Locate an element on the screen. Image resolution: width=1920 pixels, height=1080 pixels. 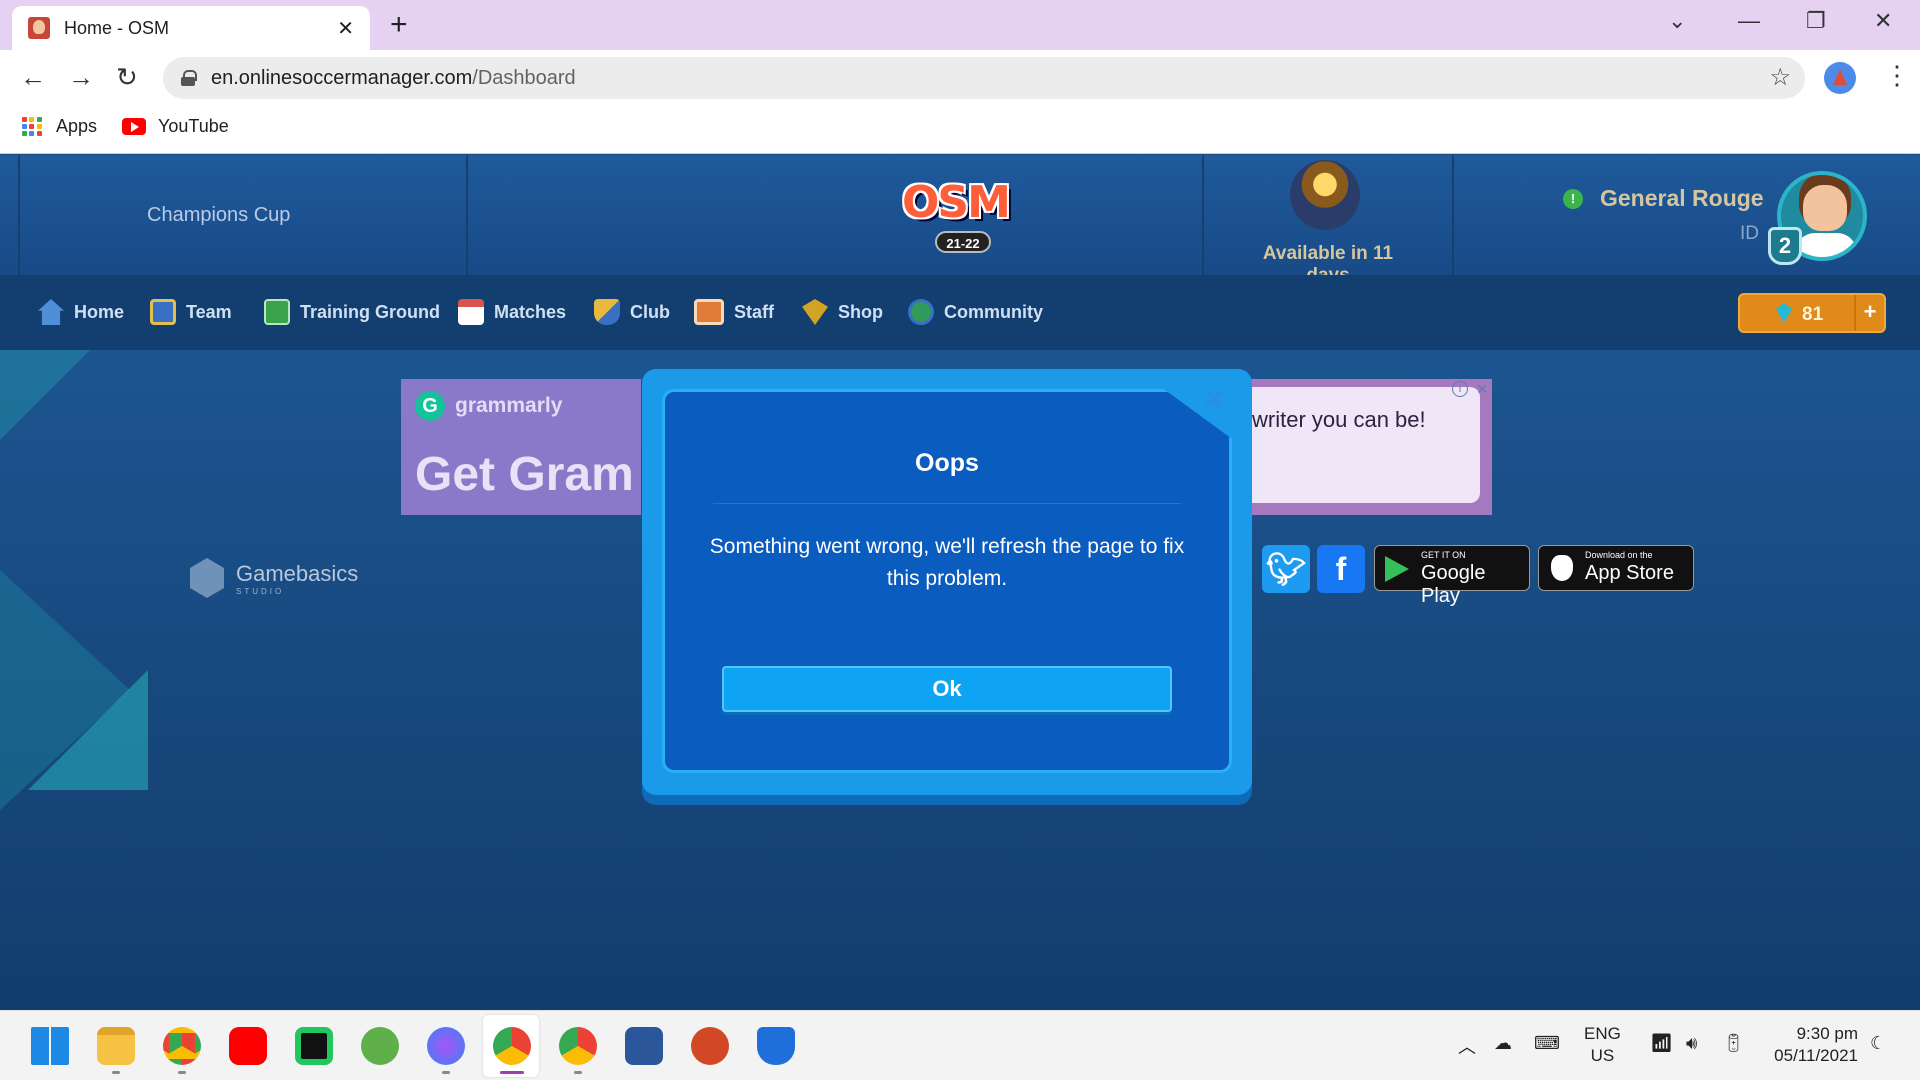
ad-info-icon: i is located at coordinates (1460, 389).